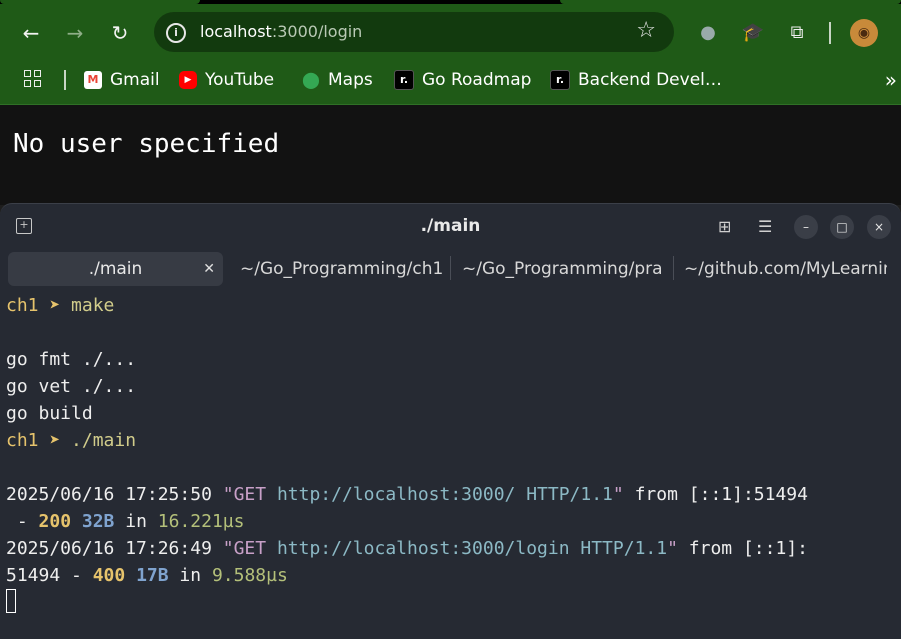 Image resolution: width=901 pixels, height=639 pixels. Describe the element at coordinates (891, 80) in the screenshot. I see `more-bookmarks-icon: »` at that location.